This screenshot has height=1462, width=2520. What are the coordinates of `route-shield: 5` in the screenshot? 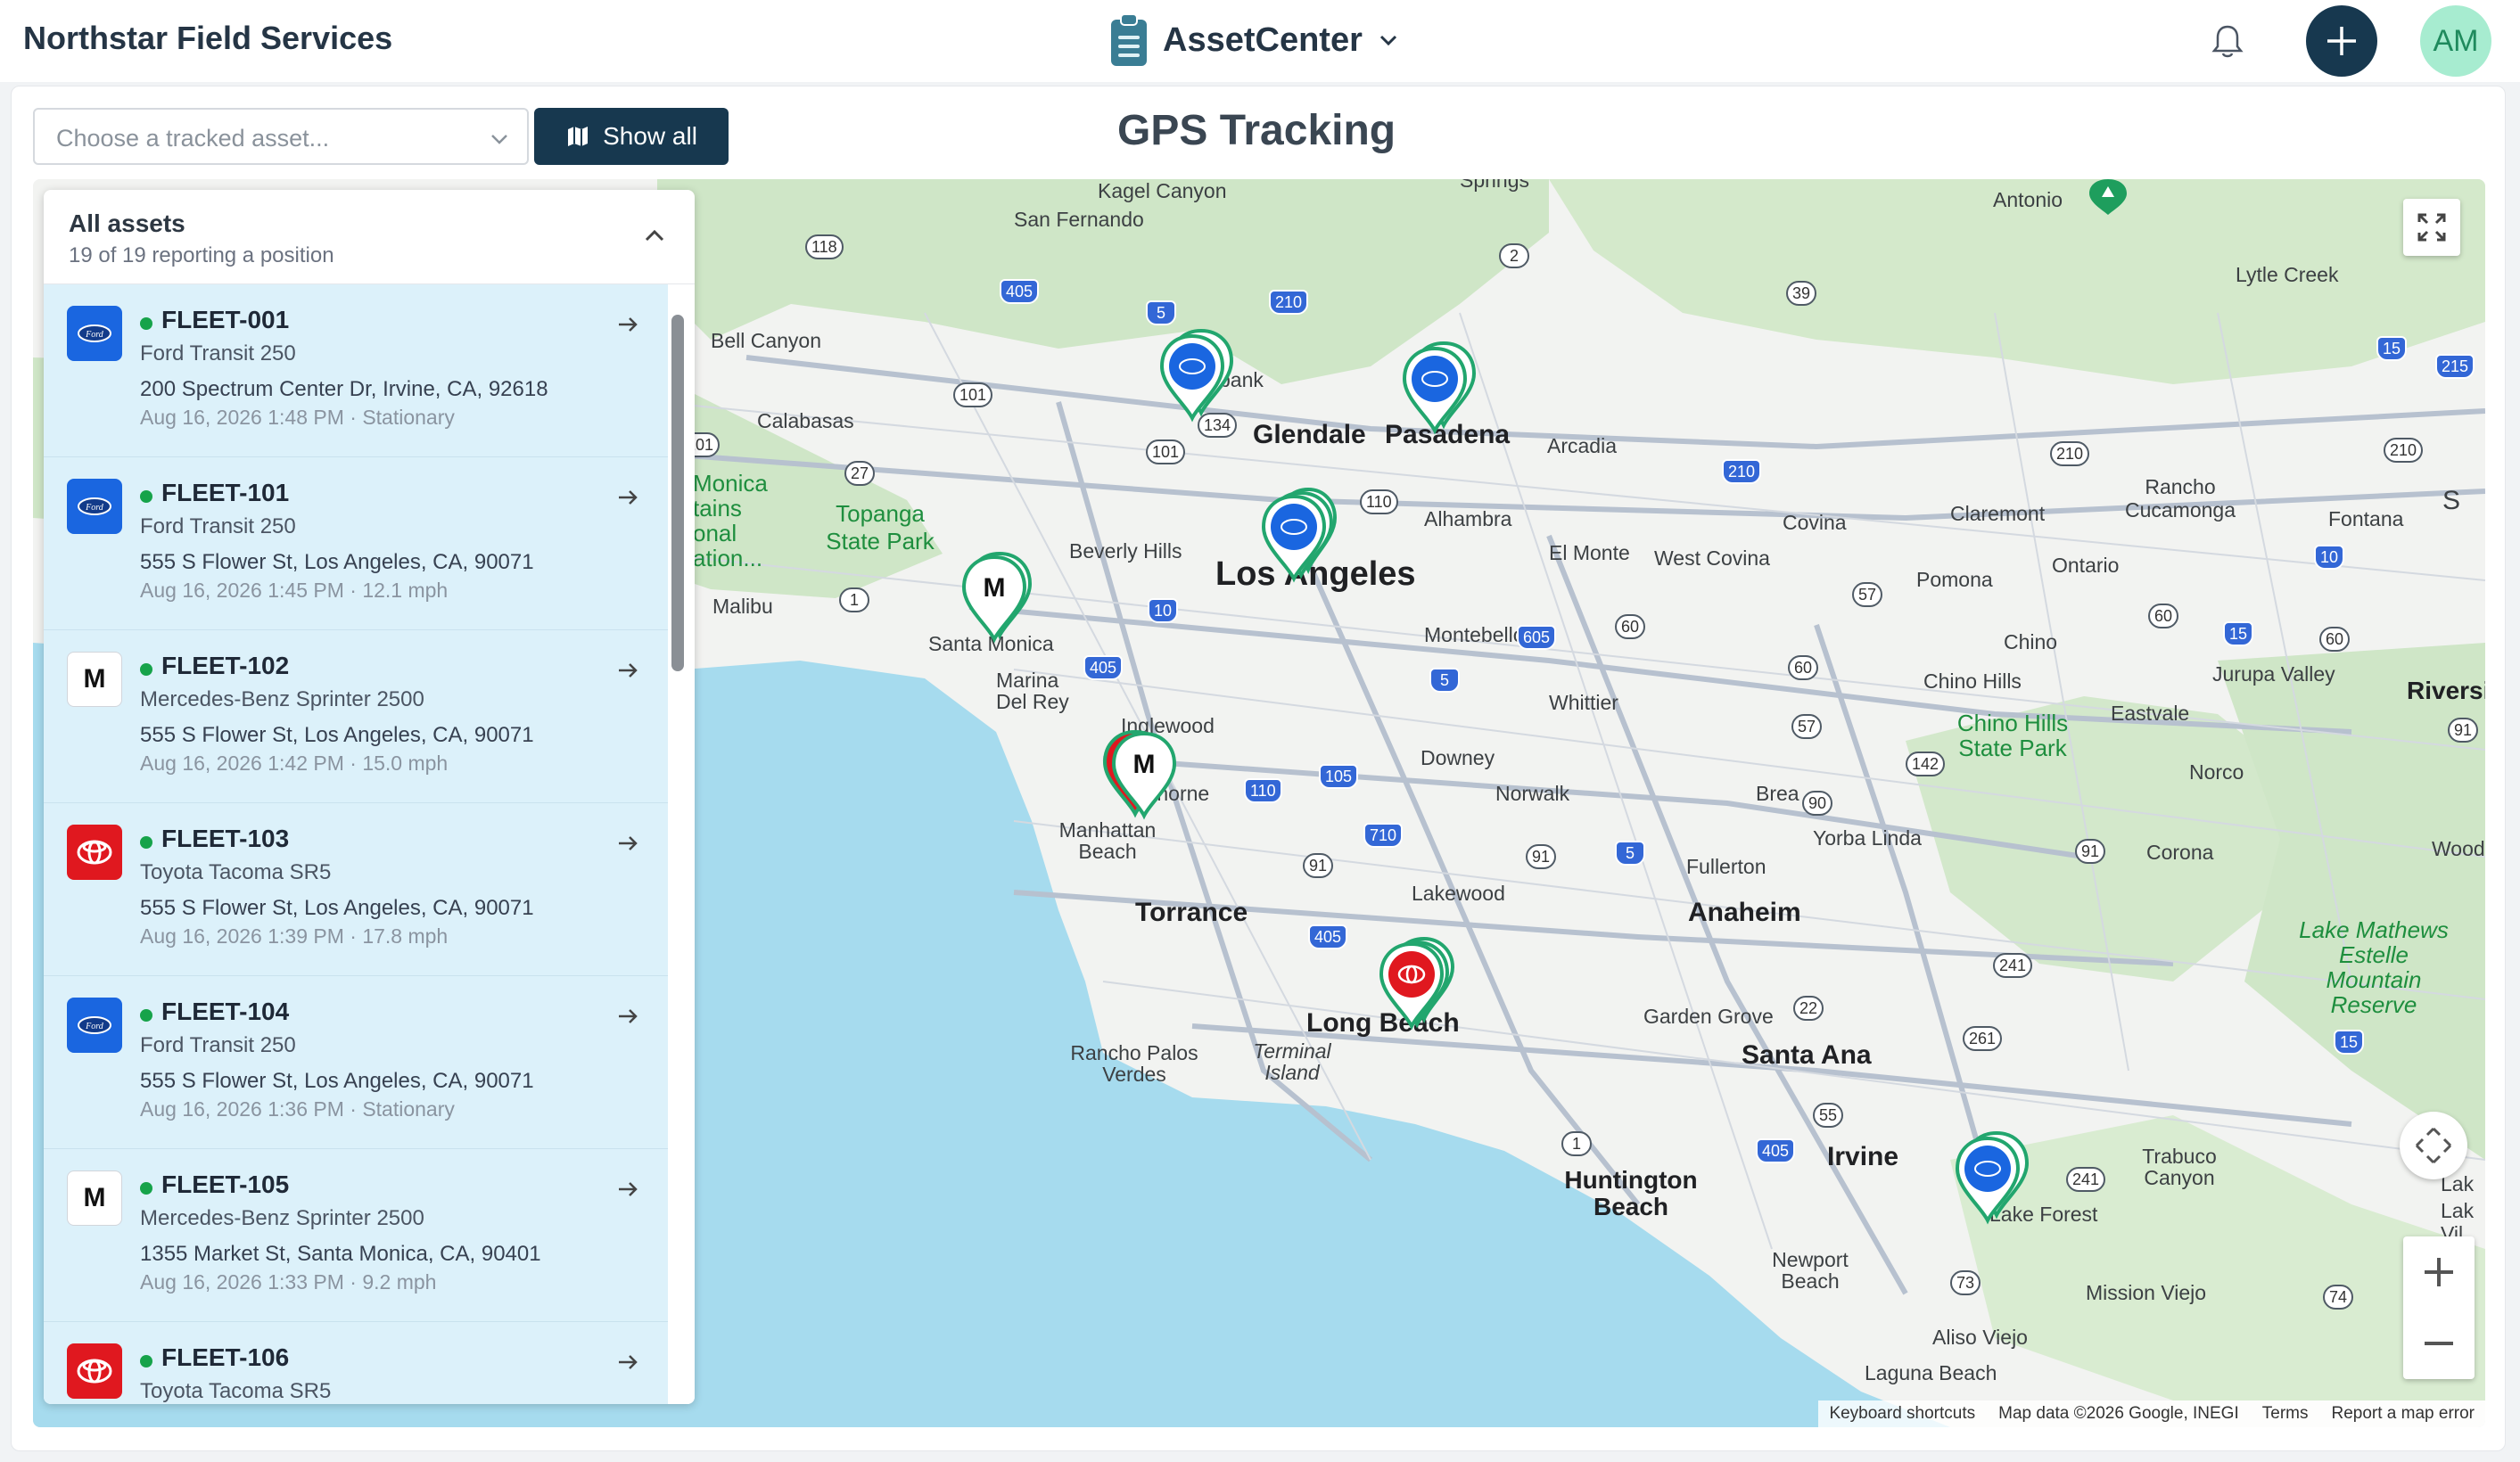 It's located at (1161, 312).